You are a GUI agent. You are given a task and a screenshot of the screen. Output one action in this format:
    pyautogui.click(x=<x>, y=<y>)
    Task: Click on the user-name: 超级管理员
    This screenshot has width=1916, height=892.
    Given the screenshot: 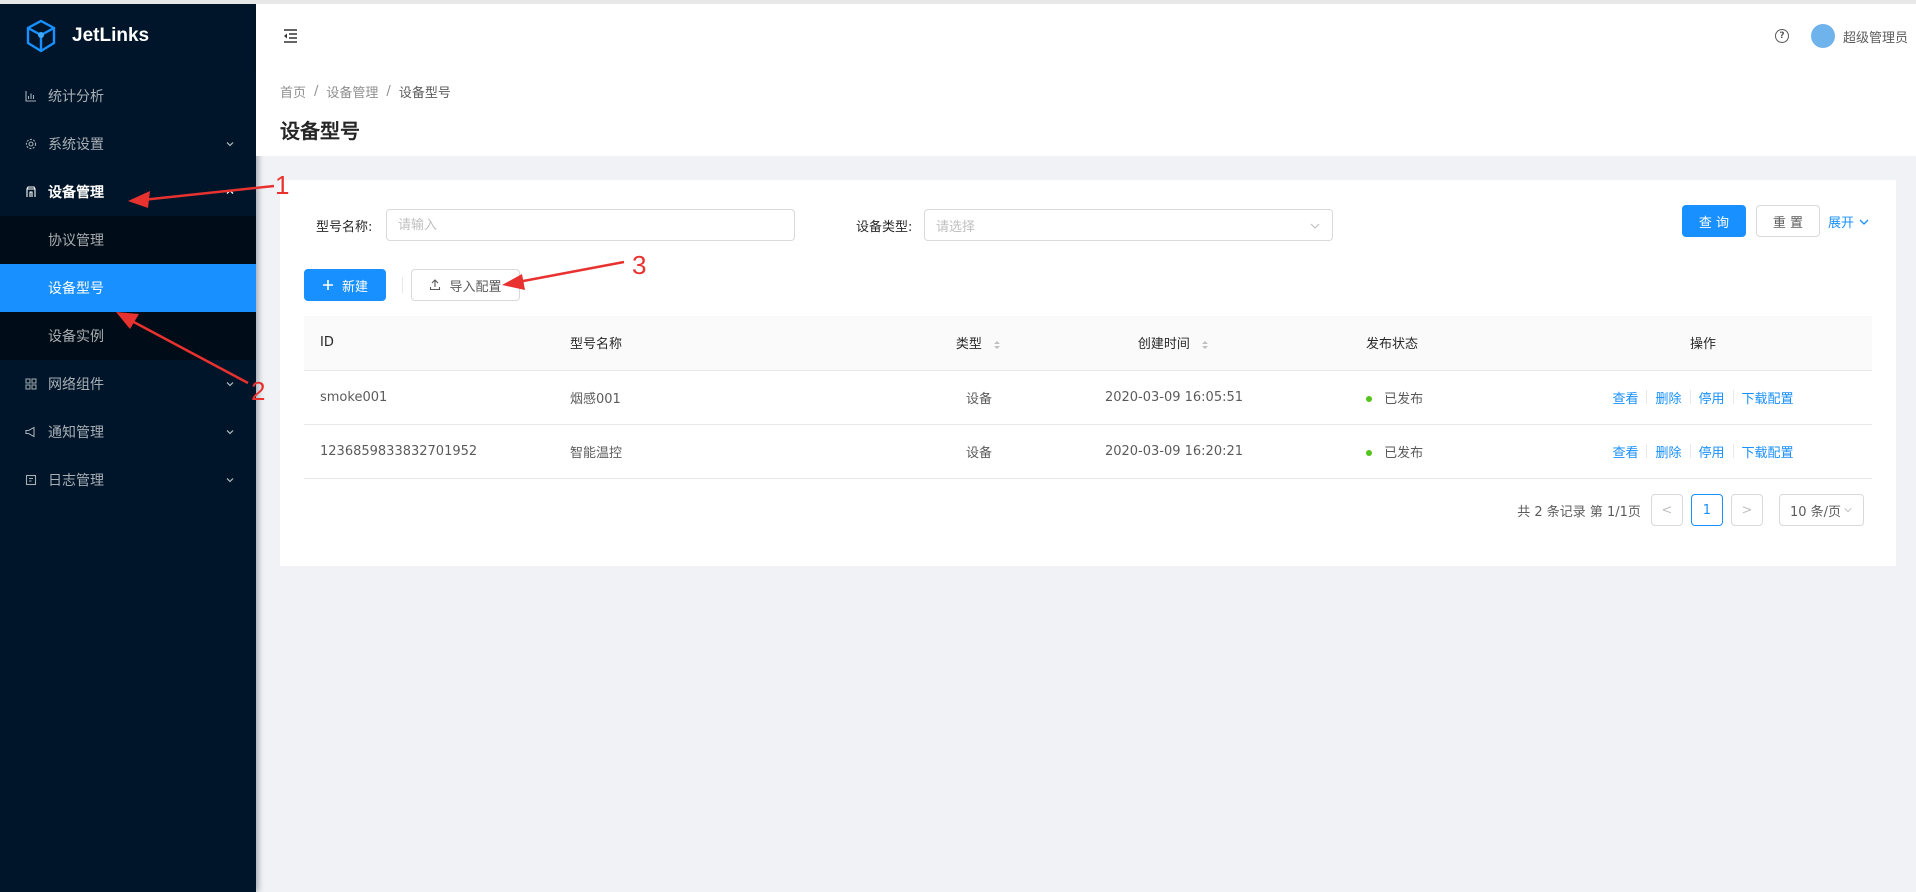 What is the action you would take?
    pyautogui.click(x=1875, y=36)
    